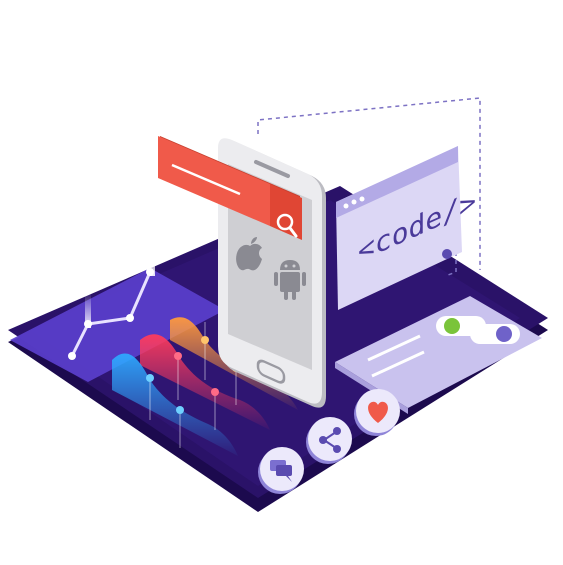 Image resolution: width=563 pixels, height=565 pixels. What do you see at coordinates (452, 326) in the screenshot?
I see `toggle-knob-on` at bounding box center [452, 326].